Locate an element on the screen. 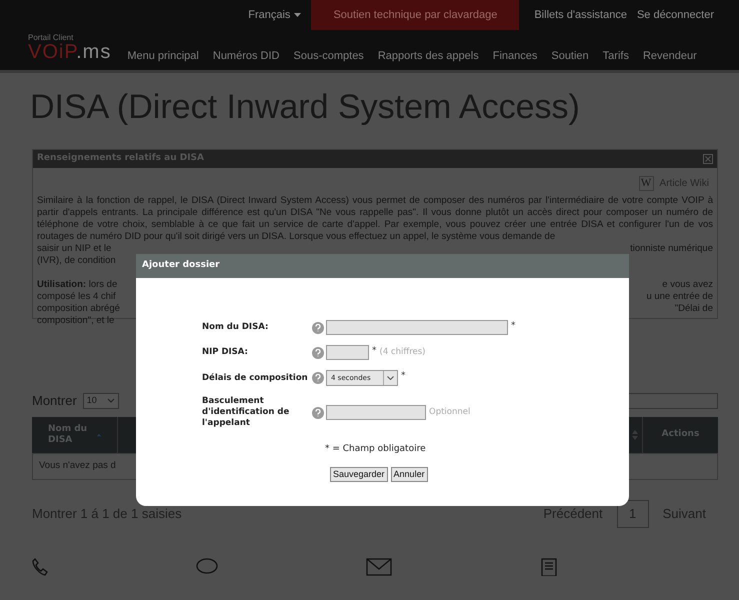  text-fragment: composition", et le is located at coordinates (75, 321).